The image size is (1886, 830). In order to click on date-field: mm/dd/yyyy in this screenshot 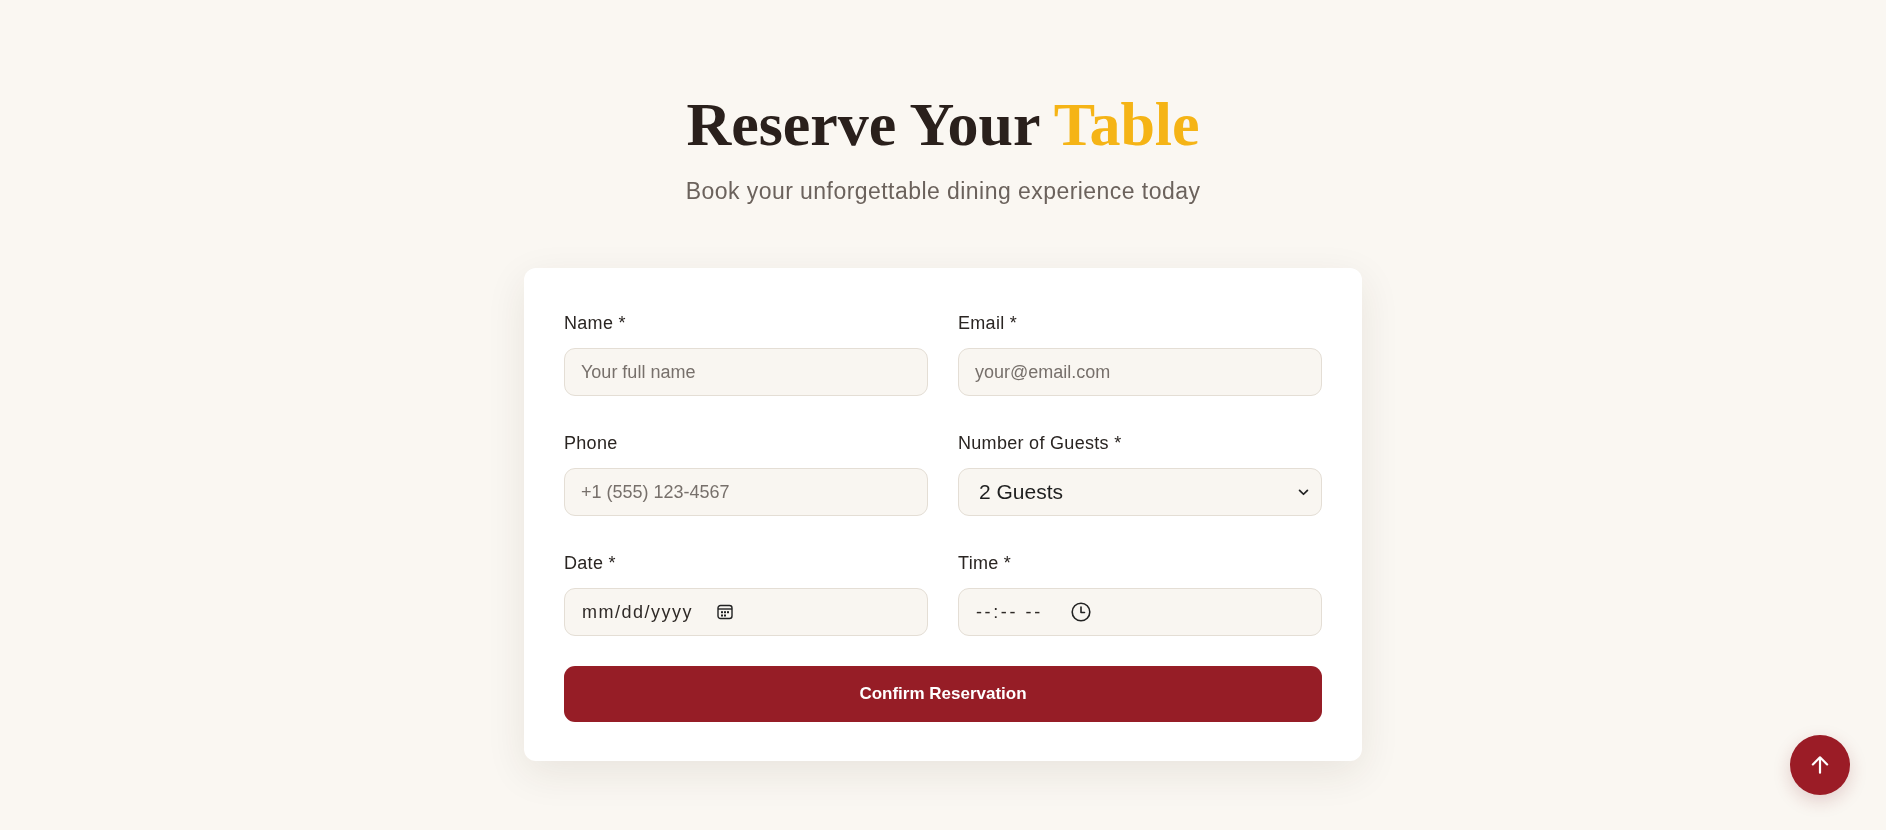, I will do `click(746, 612)`.